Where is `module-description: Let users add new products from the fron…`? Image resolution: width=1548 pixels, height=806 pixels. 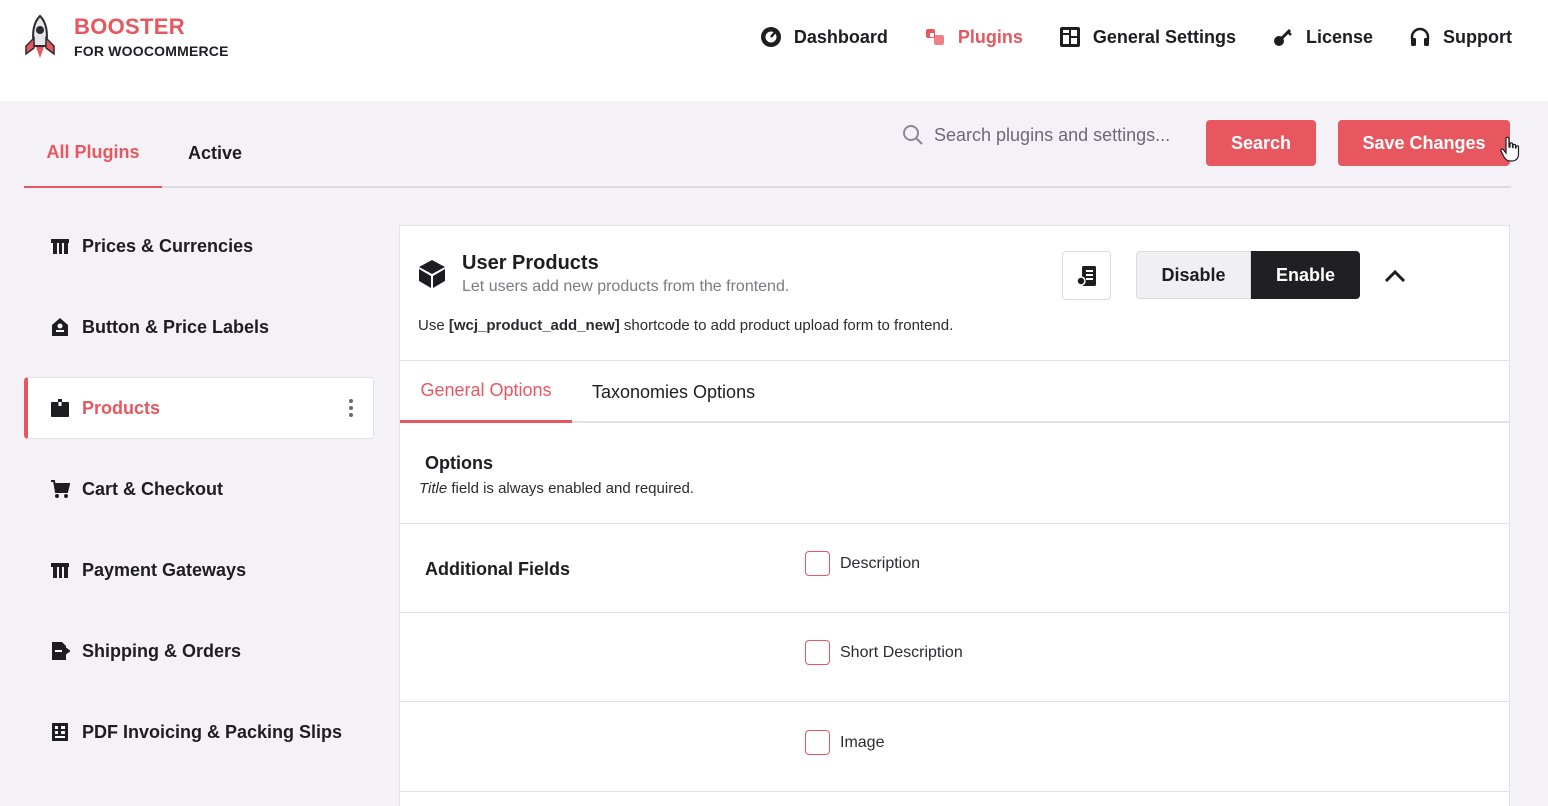
module-description: Let users add new products from the fron… is located at coordinates (626, 286).